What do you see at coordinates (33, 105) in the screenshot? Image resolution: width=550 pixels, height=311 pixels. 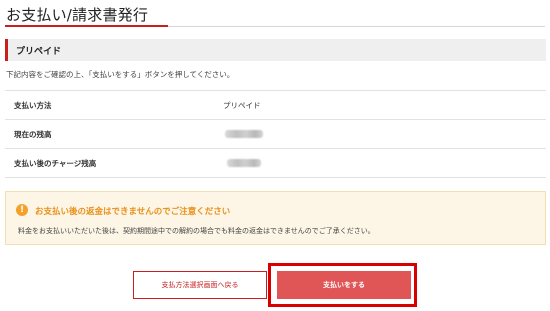 I see `payment-method-label: 支払い方法` at bounding box center [33, 105].